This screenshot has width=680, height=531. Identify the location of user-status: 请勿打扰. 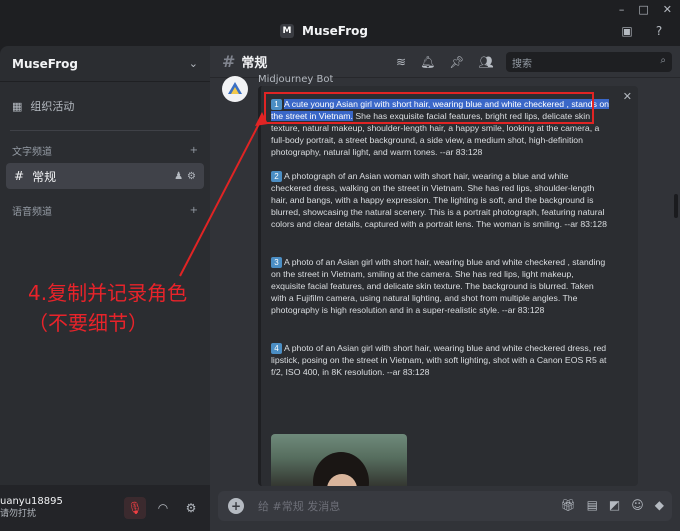
(18, 514).